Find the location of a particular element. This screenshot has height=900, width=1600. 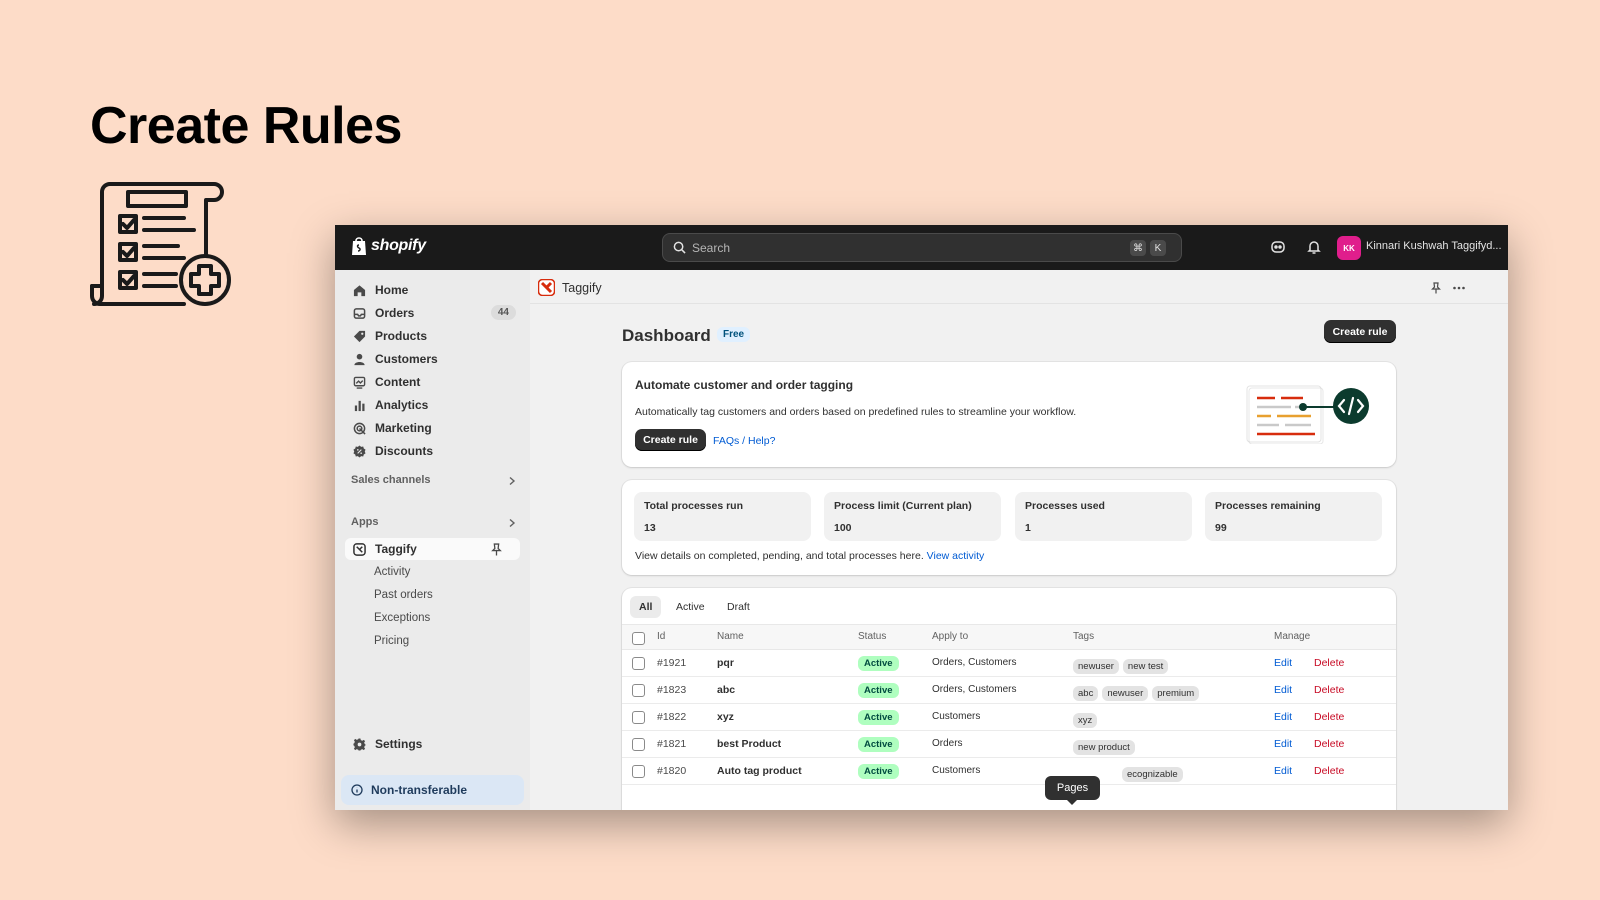

view-activity-link: View activity is located at coordinates (956, 556).